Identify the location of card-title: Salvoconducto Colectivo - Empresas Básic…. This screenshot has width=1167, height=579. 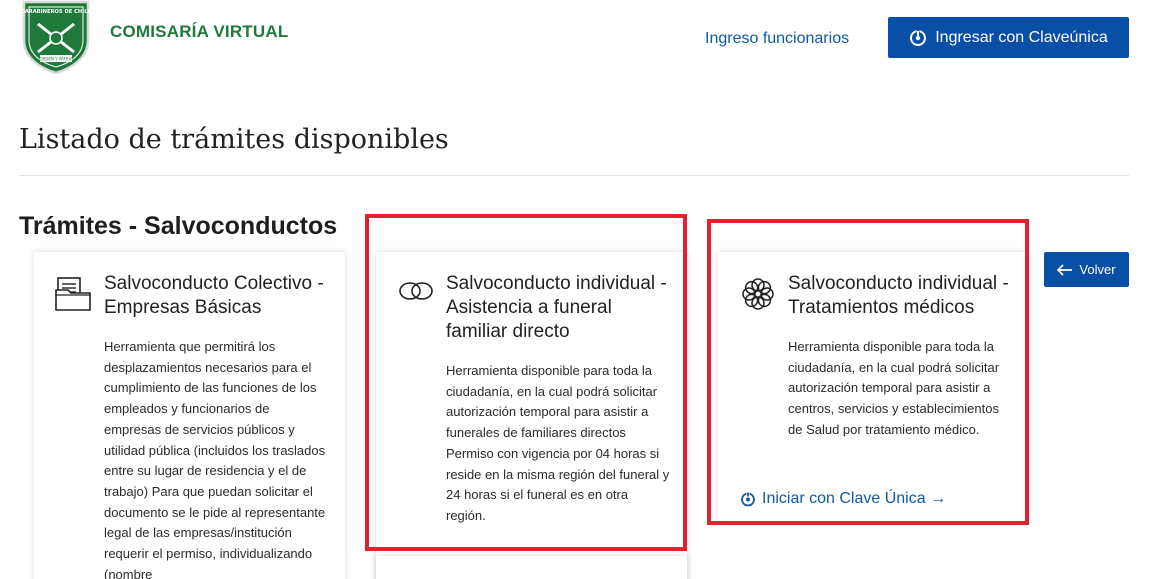
(219, 296).